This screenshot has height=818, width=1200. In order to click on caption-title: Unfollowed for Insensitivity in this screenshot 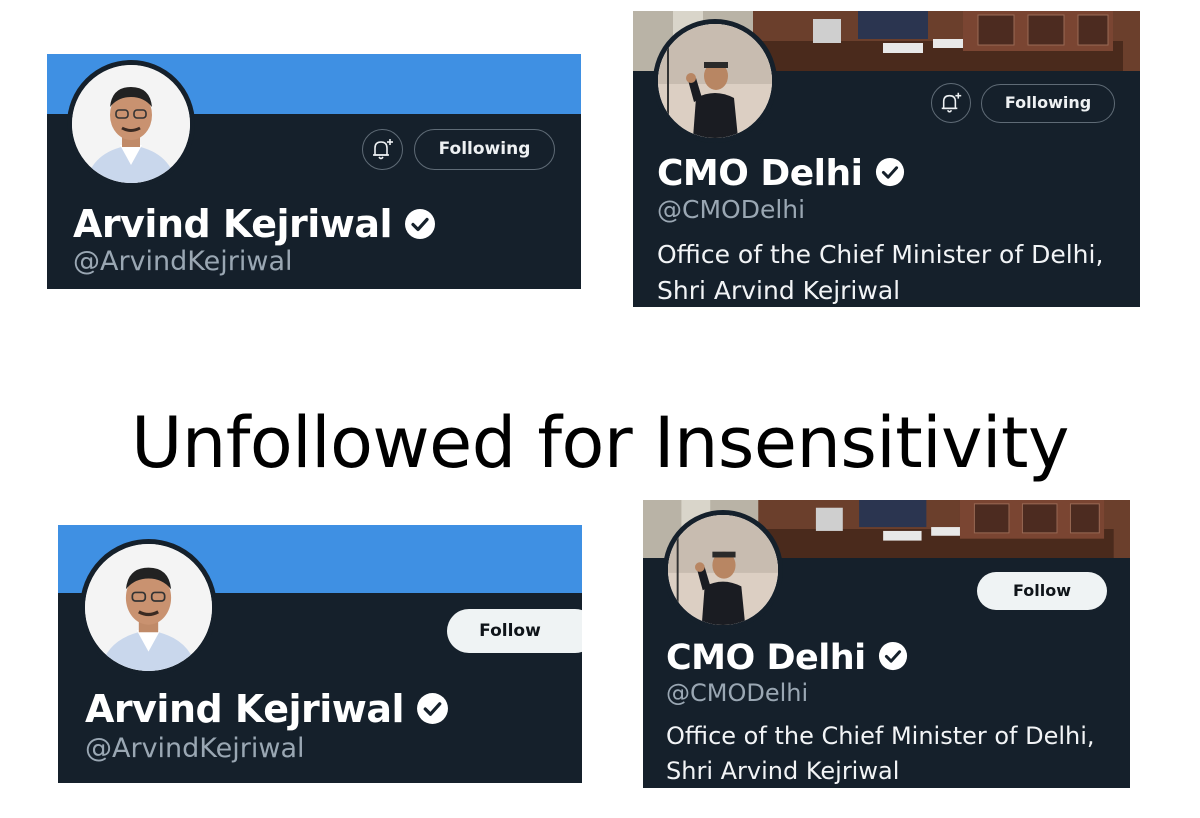, I will do `click(600, 443)`.